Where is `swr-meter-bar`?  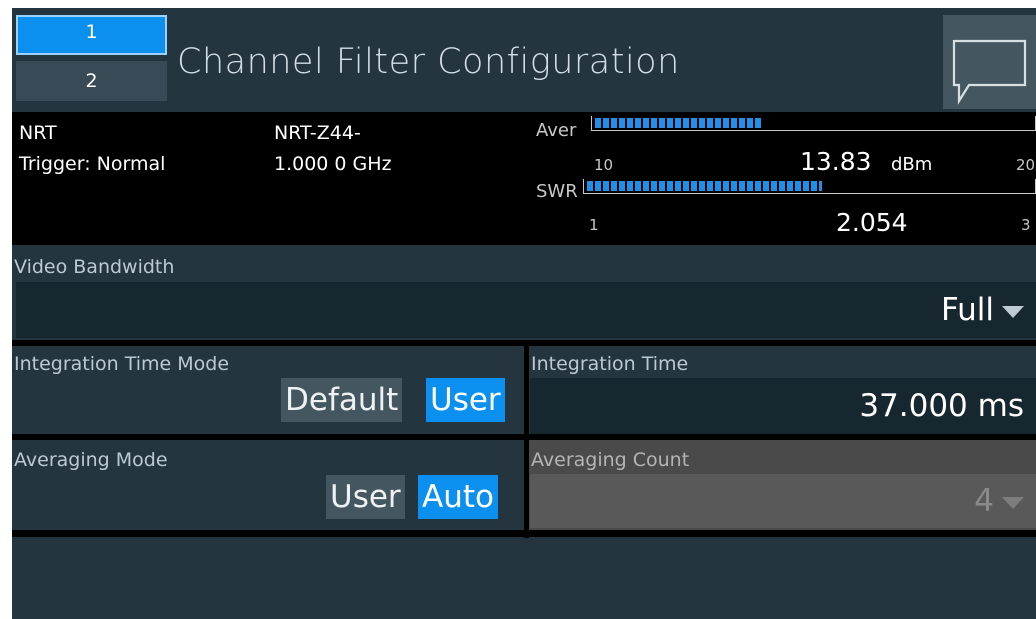 swr-meter-bar is located at coordinates (704, 186).